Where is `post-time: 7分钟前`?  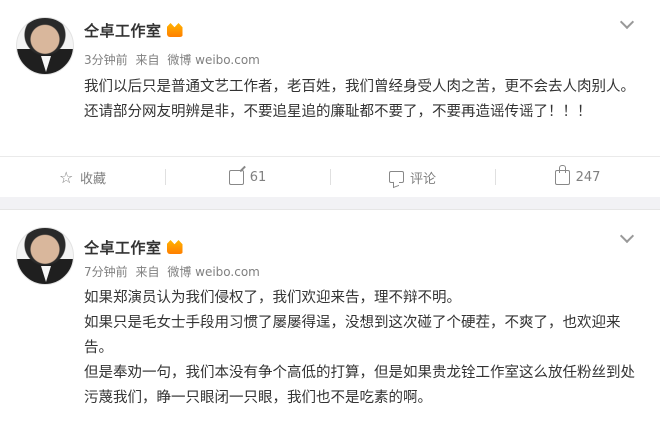 post-time: 7分钟前 is located at coordinates (106, 272).